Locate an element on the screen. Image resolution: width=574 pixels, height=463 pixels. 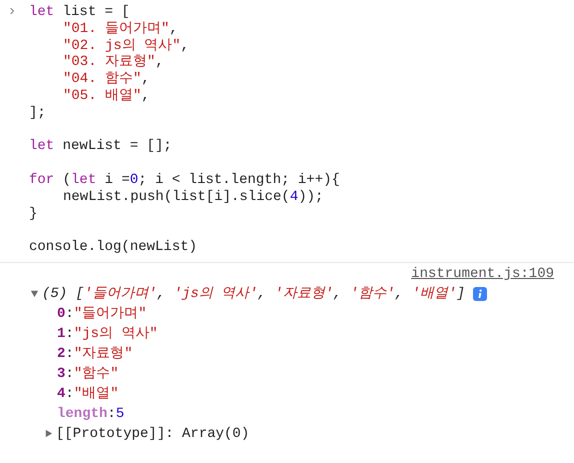
collapse-triangle-icon is located at coordinates (34, 293).